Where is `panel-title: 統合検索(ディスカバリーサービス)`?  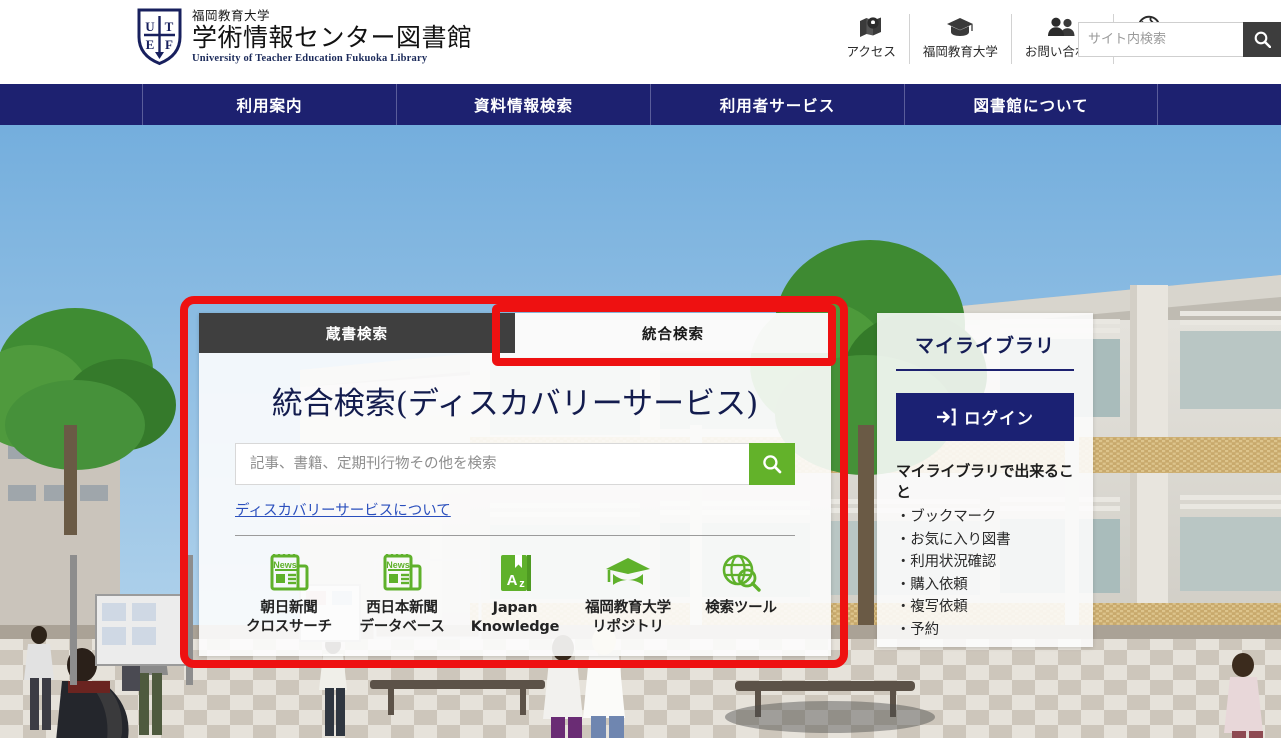
panel-title: 統合検索(ディスカバリーサービス) is located at coordinates (515, 404).